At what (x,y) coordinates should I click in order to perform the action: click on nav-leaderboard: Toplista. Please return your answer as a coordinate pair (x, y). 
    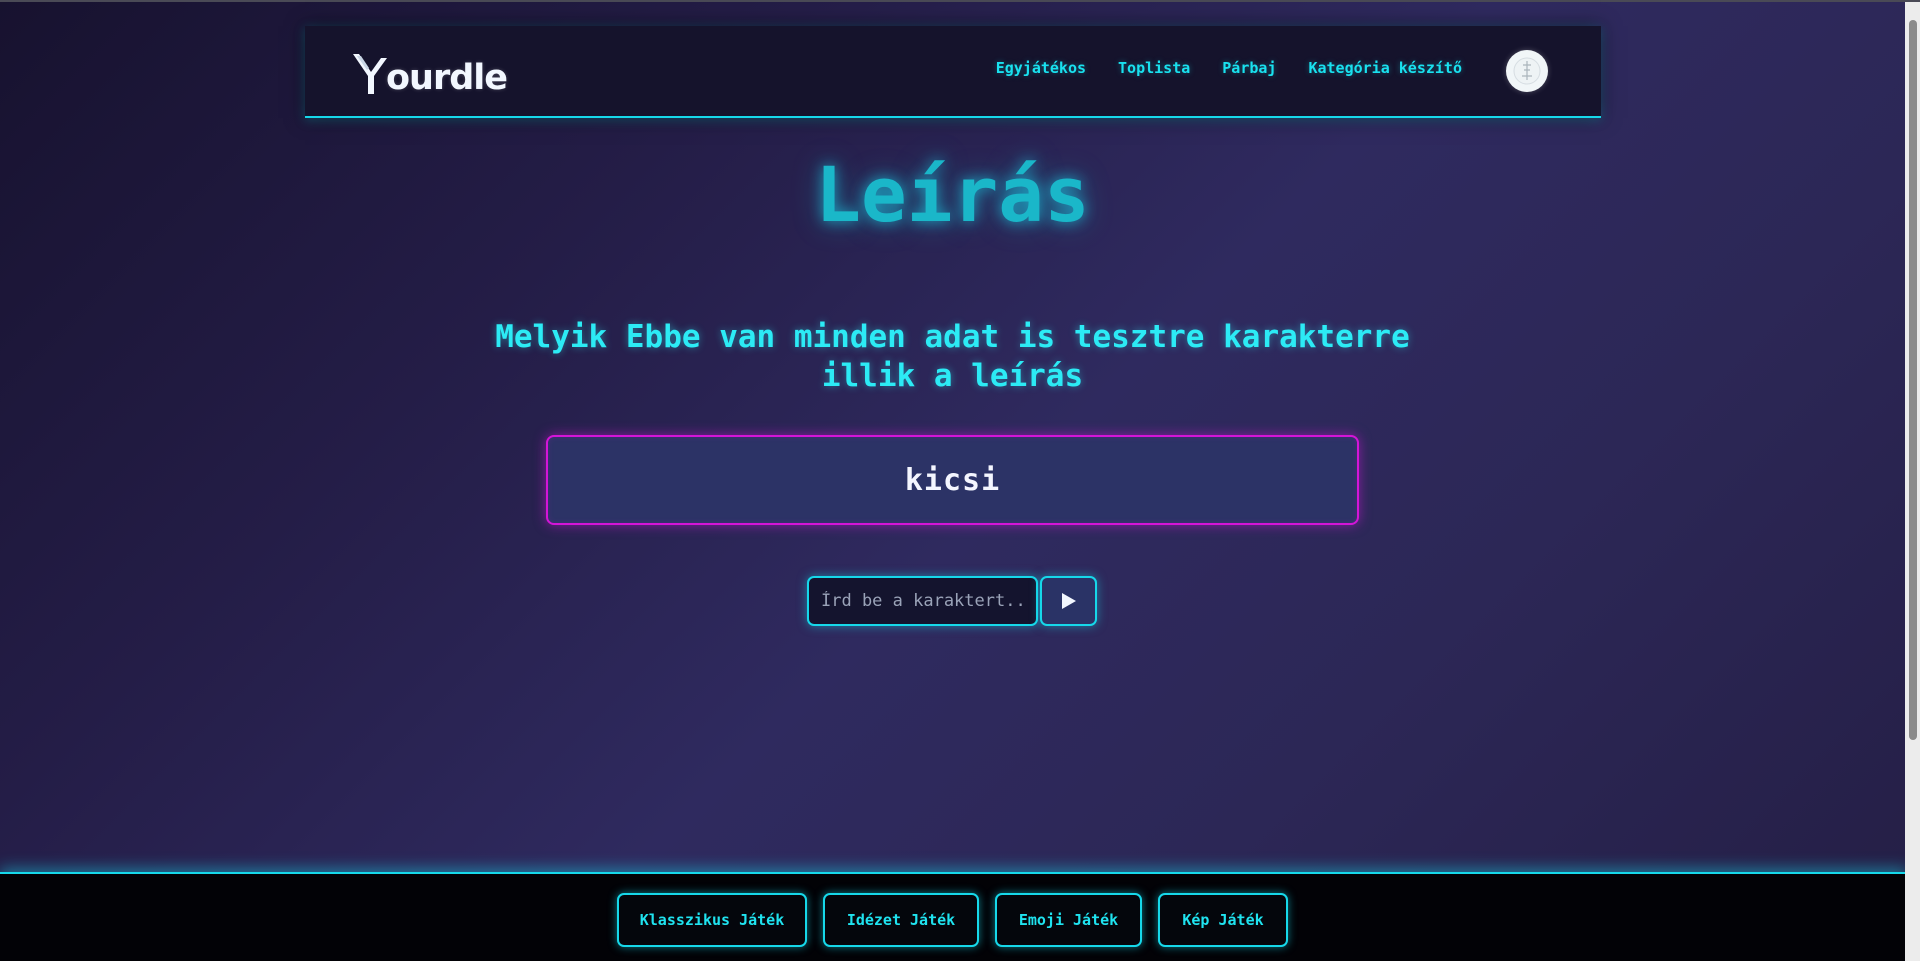
    Looking at the image, I should click on (1154, 68).